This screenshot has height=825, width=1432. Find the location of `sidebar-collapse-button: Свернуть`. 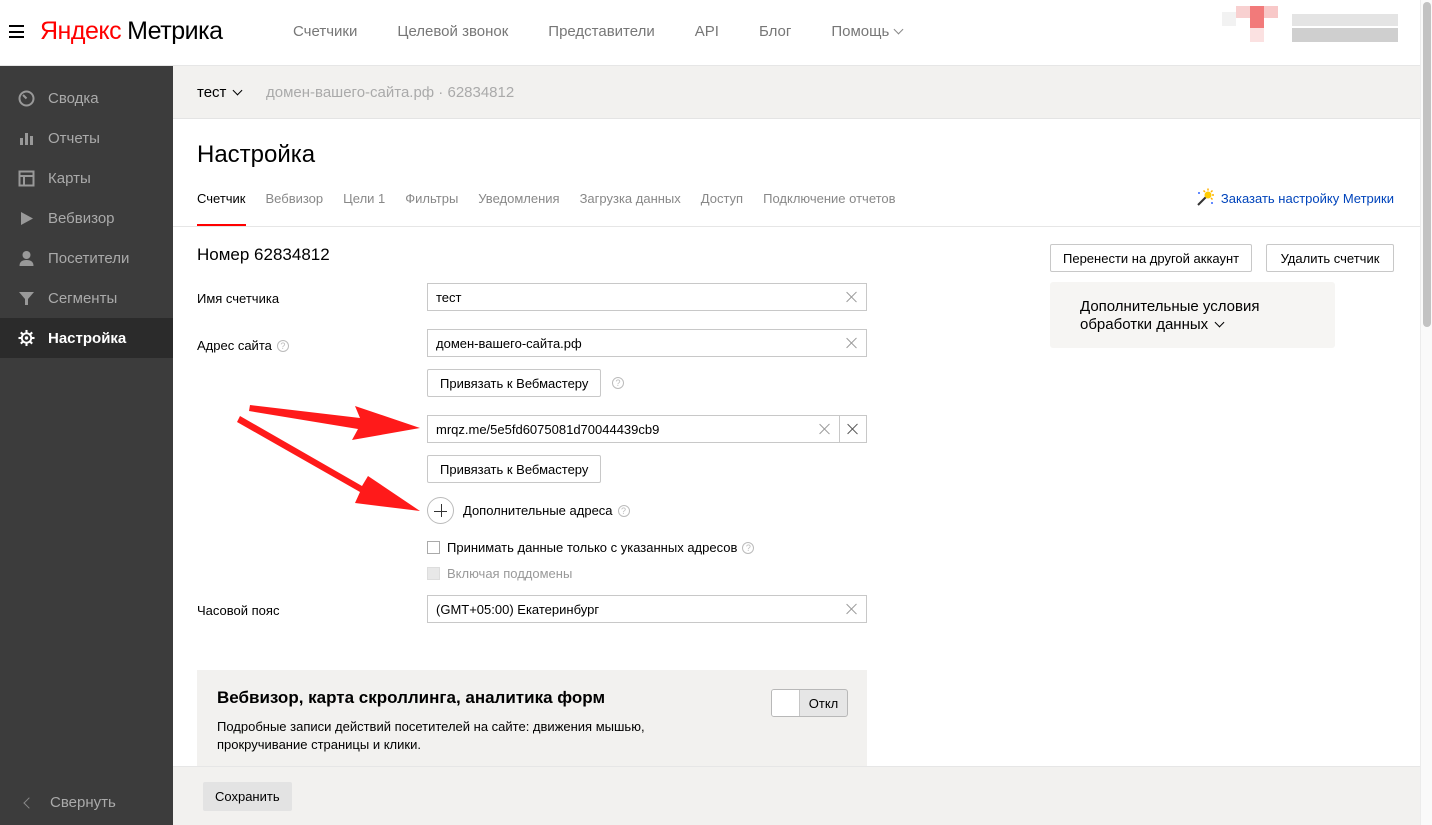

sidebar-collapse-button: Свернуть is located at coordinates (58, 802).